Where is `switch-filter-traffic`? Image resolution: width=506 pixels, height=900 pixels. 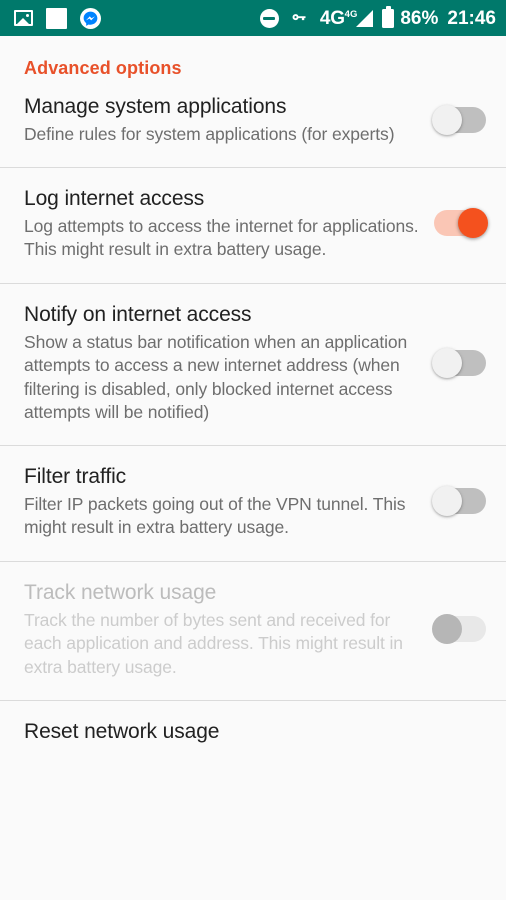
switch-filter-traffic is located at coordinates (460, 501).